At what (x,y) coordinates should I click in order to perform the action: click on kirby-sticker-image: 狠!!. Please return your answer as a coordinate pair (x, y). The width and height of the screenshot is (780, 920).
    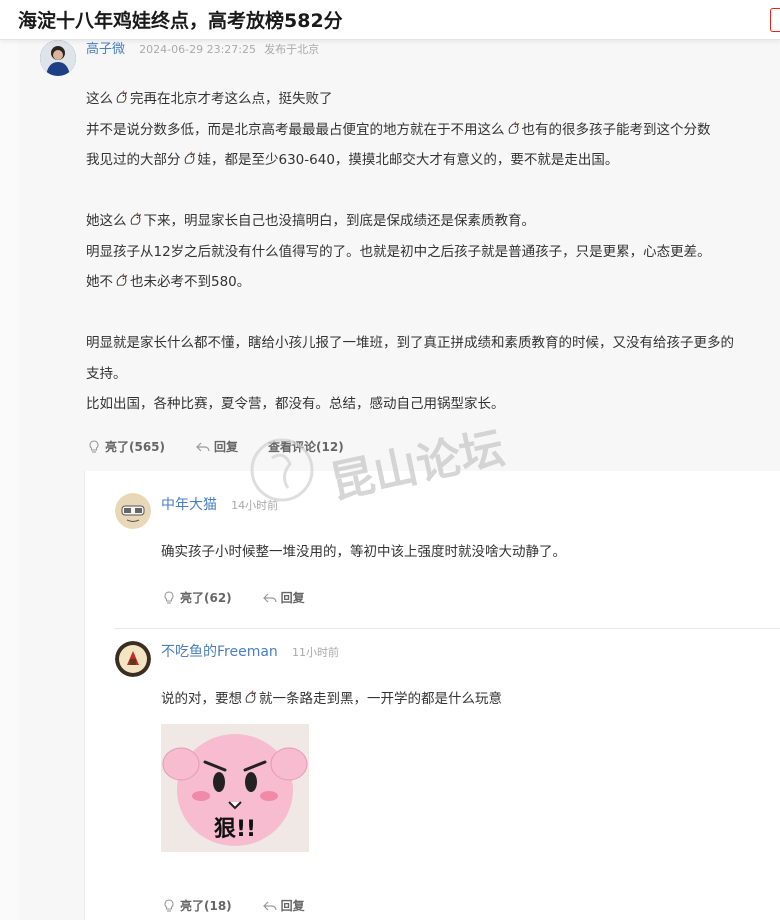
    Looking at the image, I should click on (235, 788).